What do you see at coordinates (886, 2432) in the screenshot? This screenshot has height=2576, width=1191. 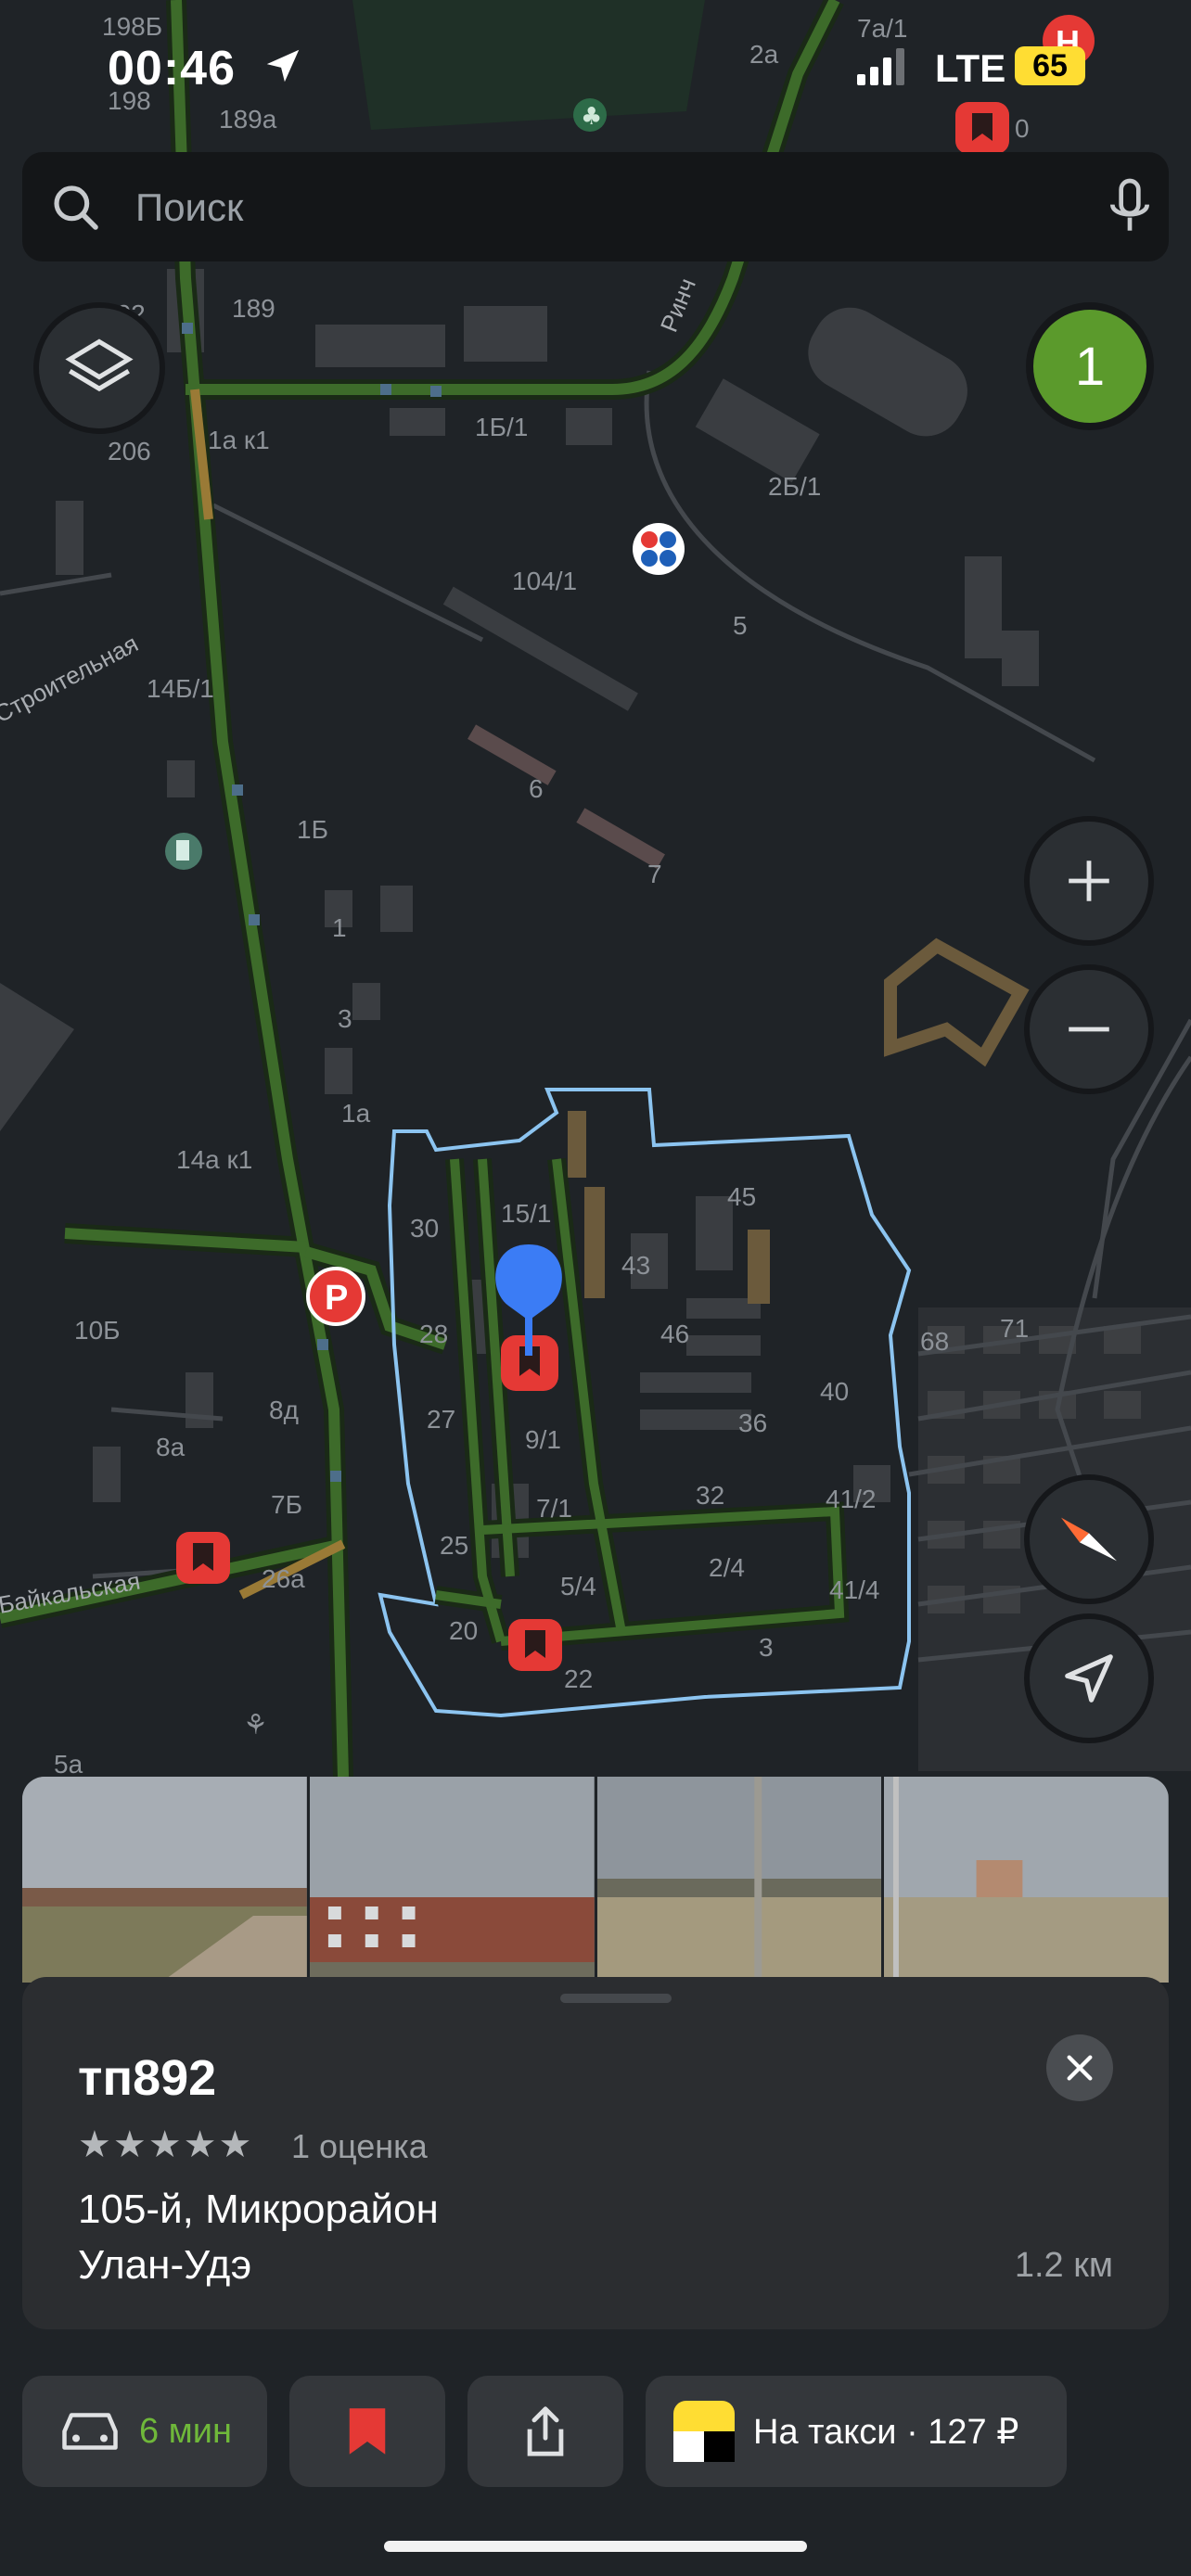 I see `taxi-label: На такси · 127 ₽` at bounding box center [886, 2432].